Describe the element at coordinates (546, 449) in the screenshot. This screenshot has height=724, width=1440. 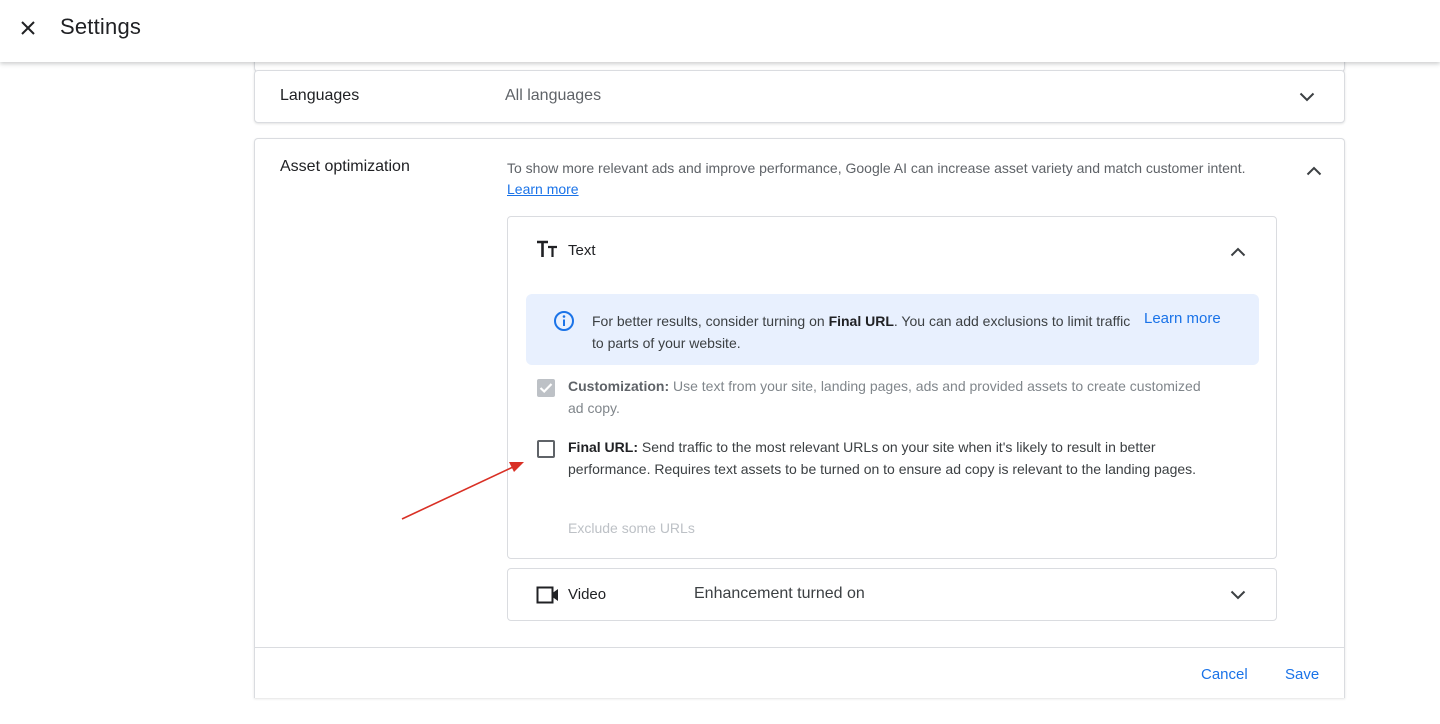
I see `final-url-checkbox` at that location.